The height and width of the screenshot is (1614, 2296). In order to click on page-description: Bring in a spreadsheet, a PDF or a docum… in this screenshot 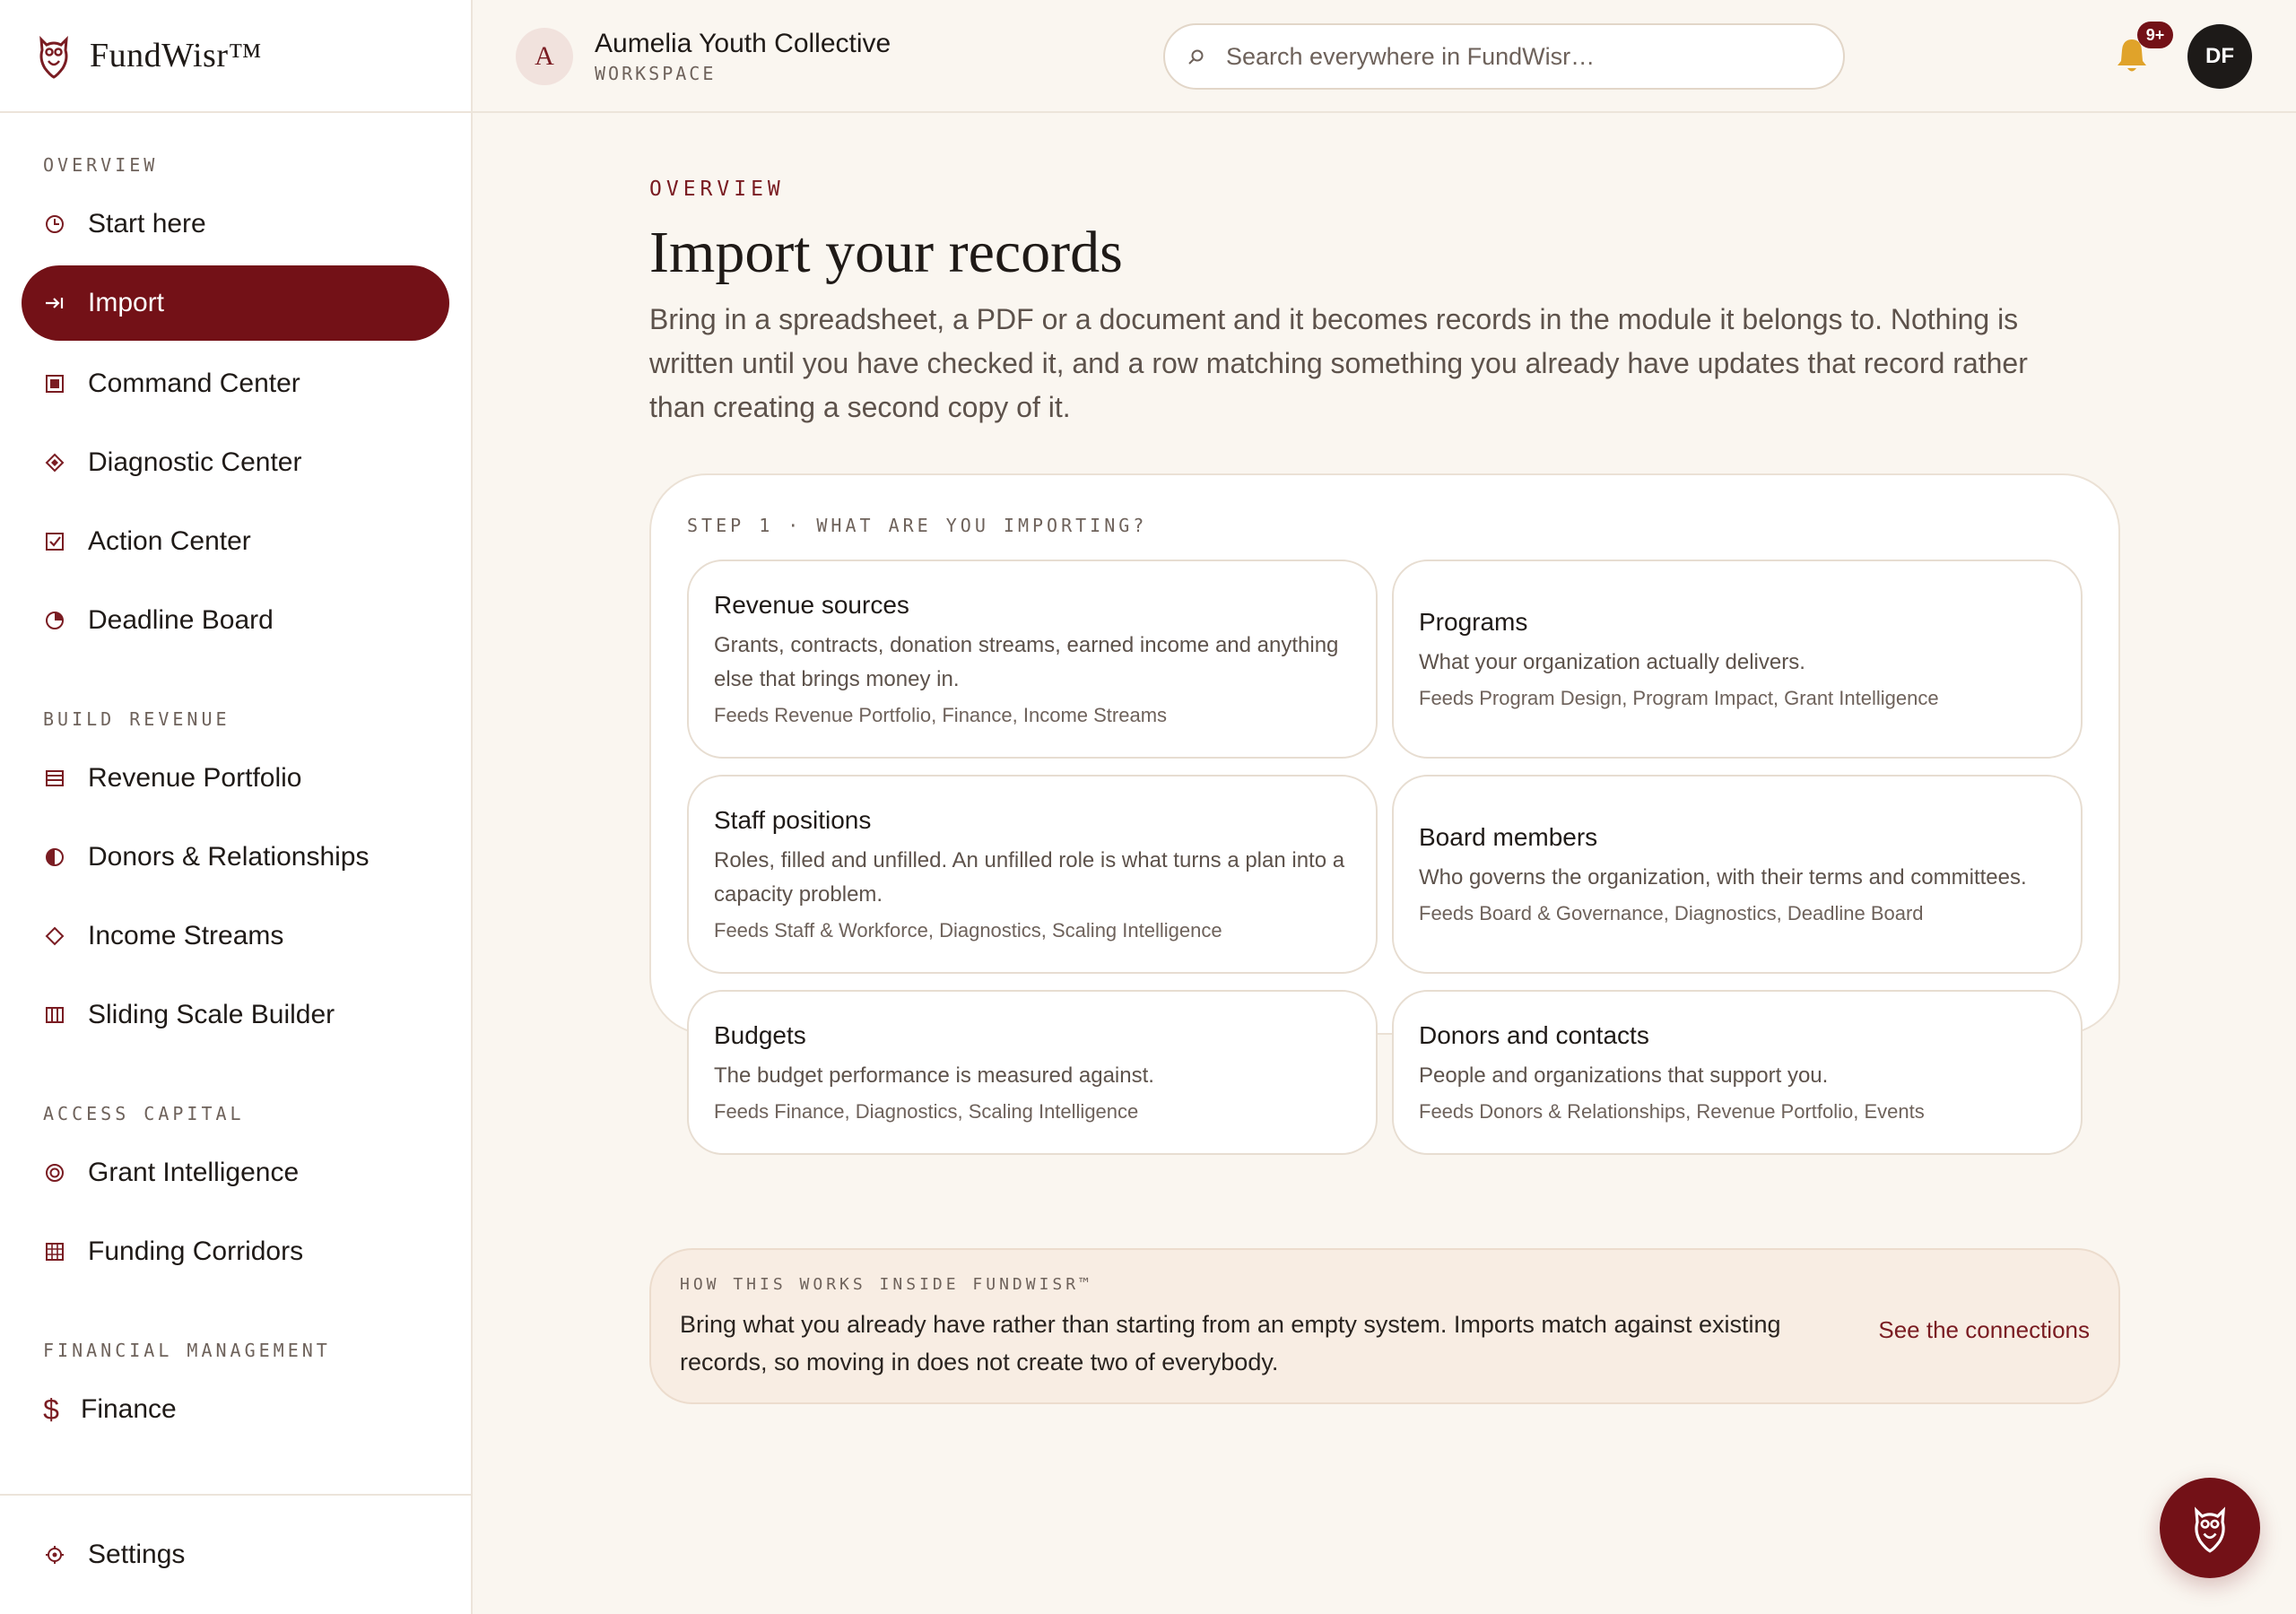, I will do `click(1338, 363)`.